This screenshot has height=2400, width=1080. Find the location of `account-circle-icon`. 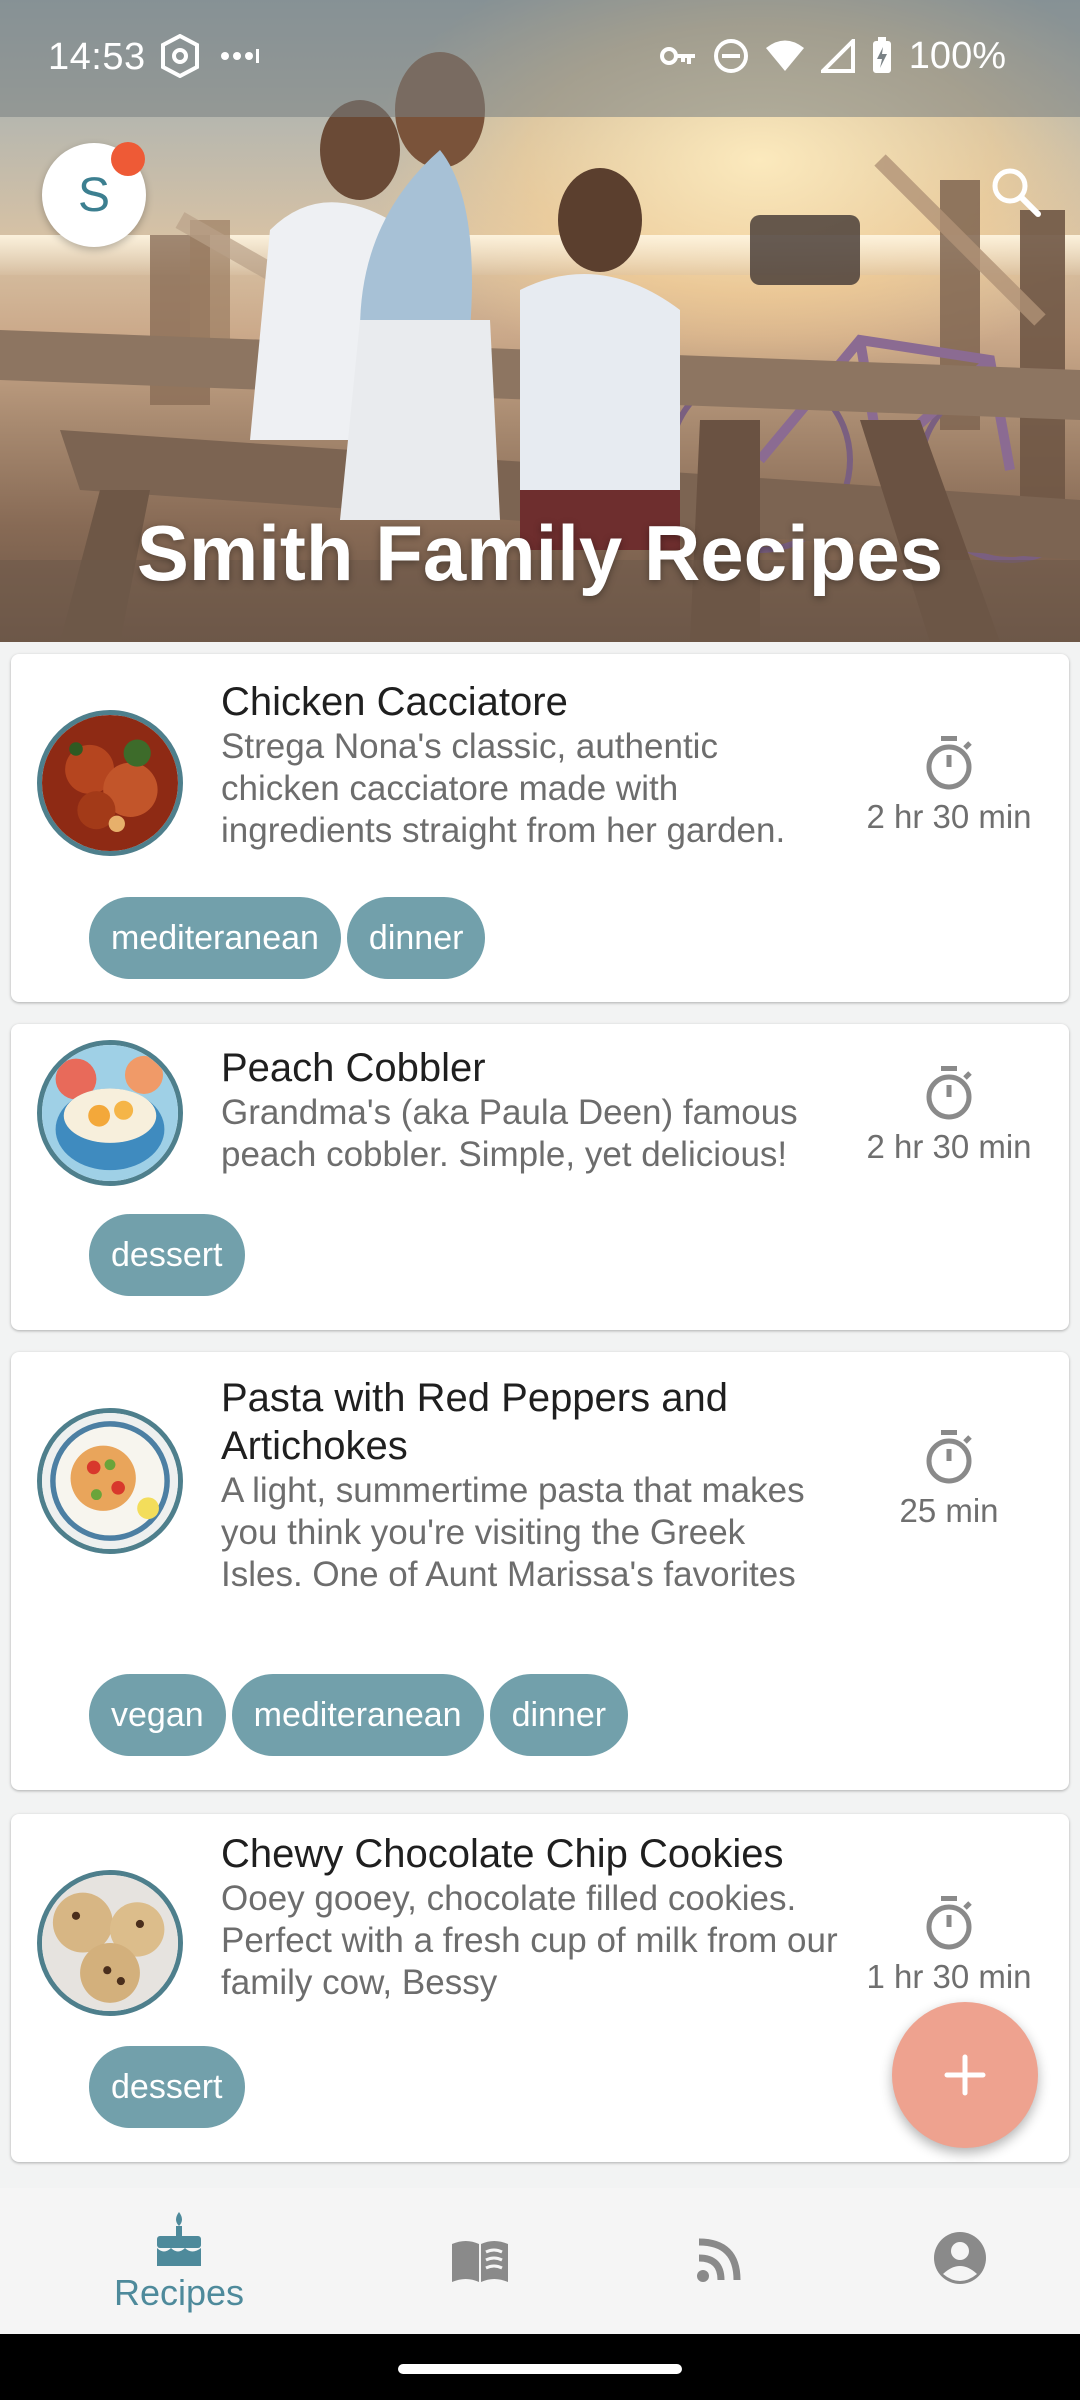

account-circle-icon is located at coordinates (960, 2258).